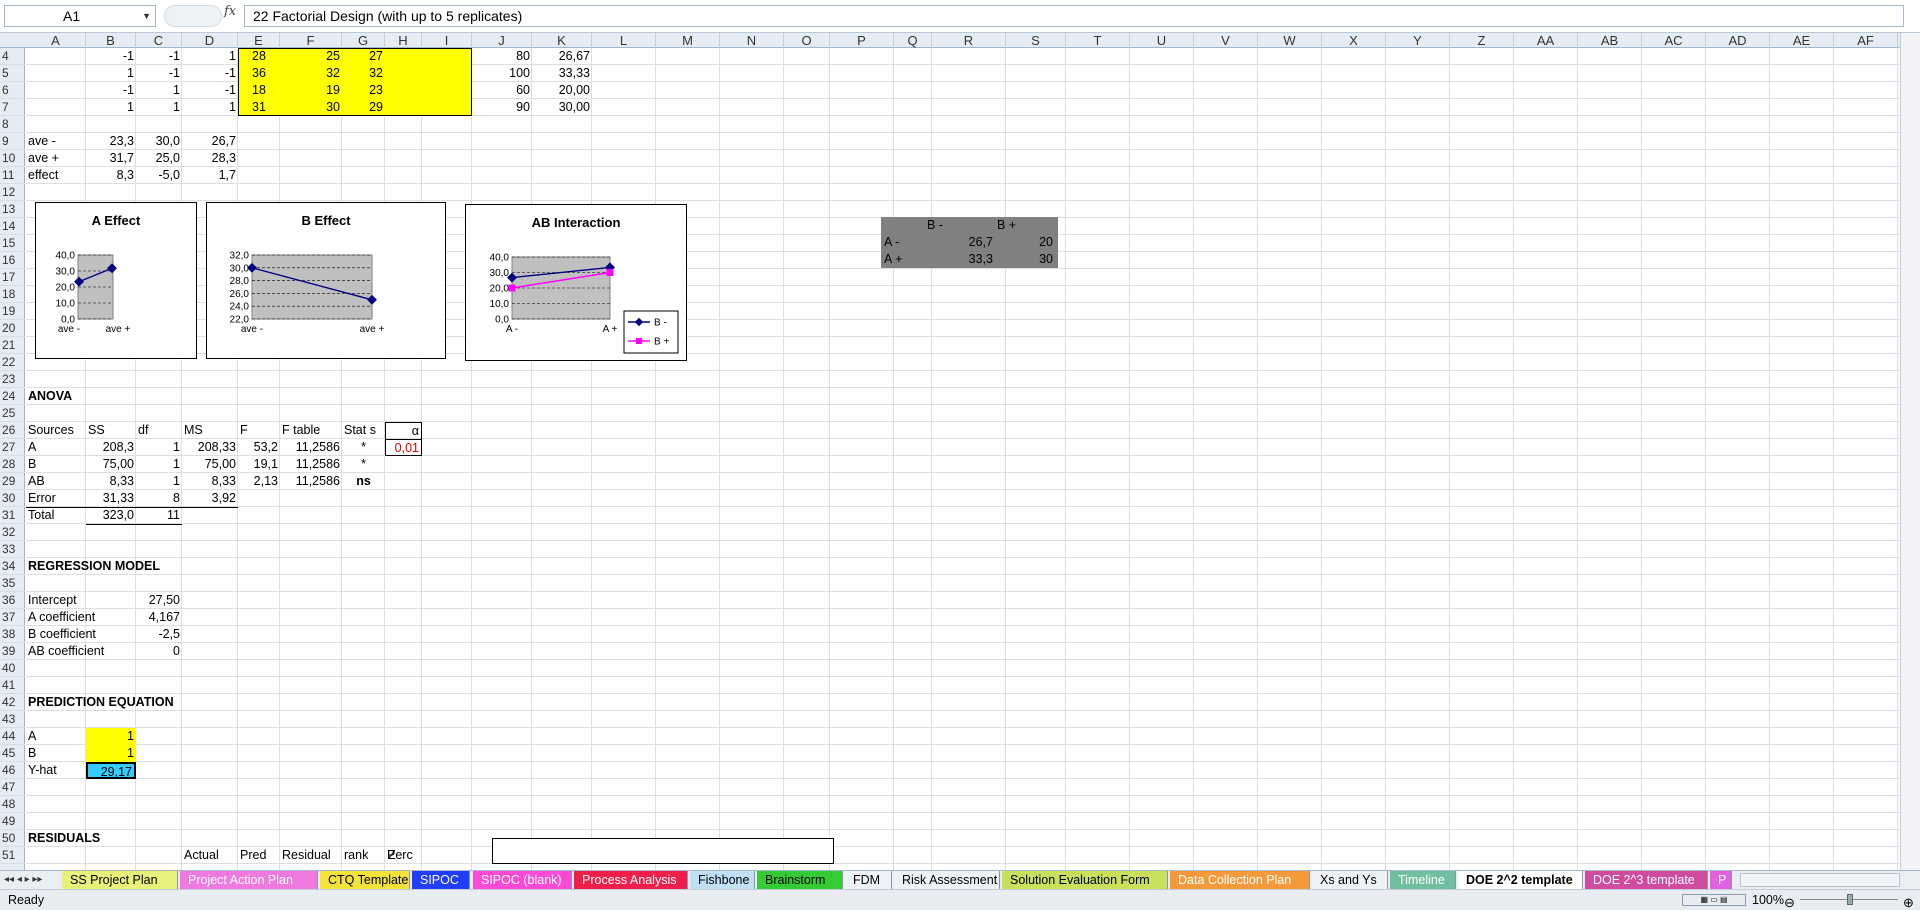 This screenshot has height=910, width=1920. What do you see at coordinates (12, 124) in the screenshot?
I see `row-header-8: 8` at bounding box center [12, 124].